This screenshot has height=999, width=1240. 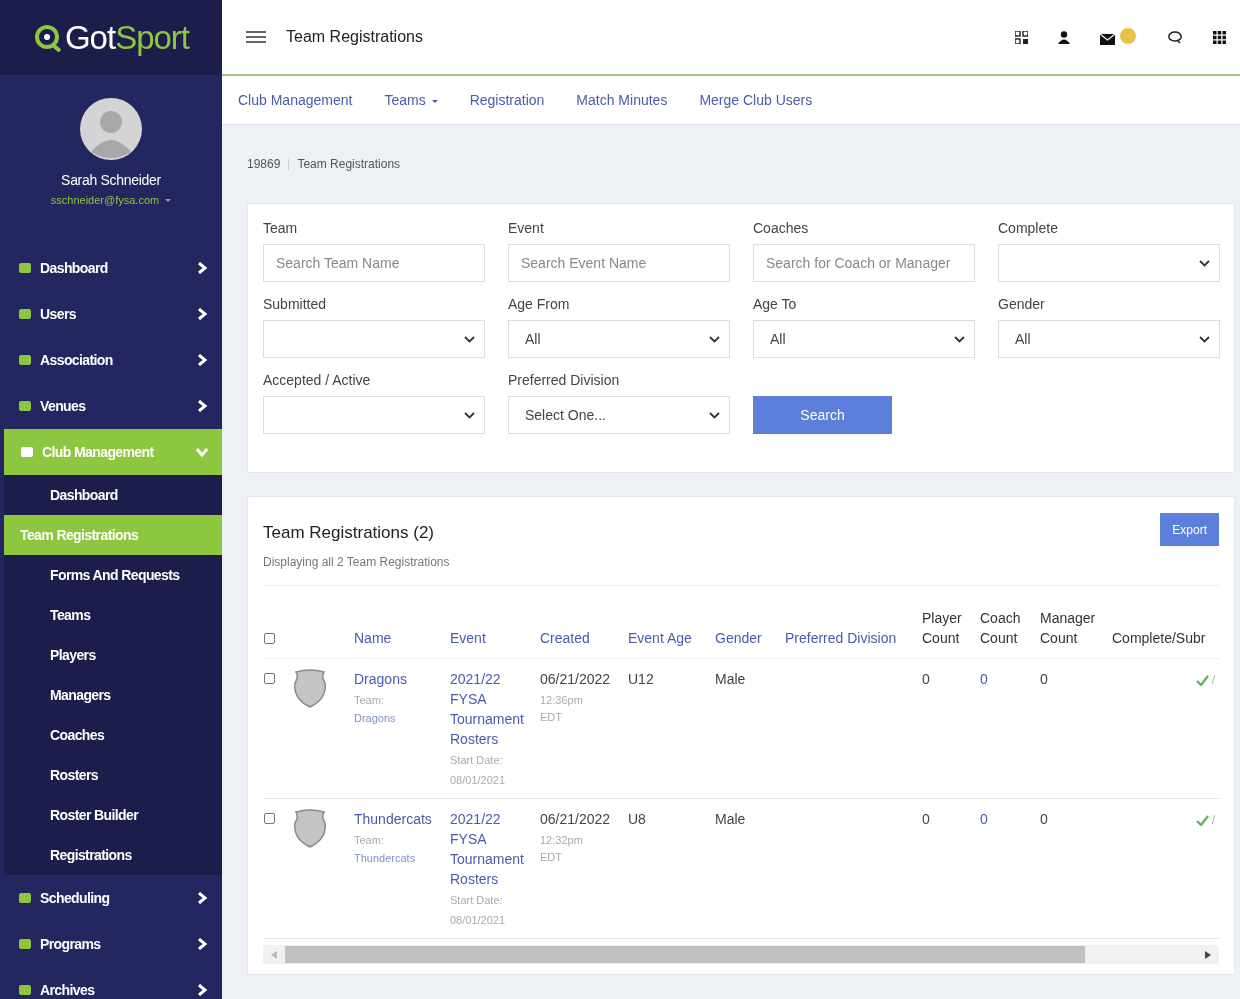 I want to click on nav-item: Programs, so click(x=111, y=944).